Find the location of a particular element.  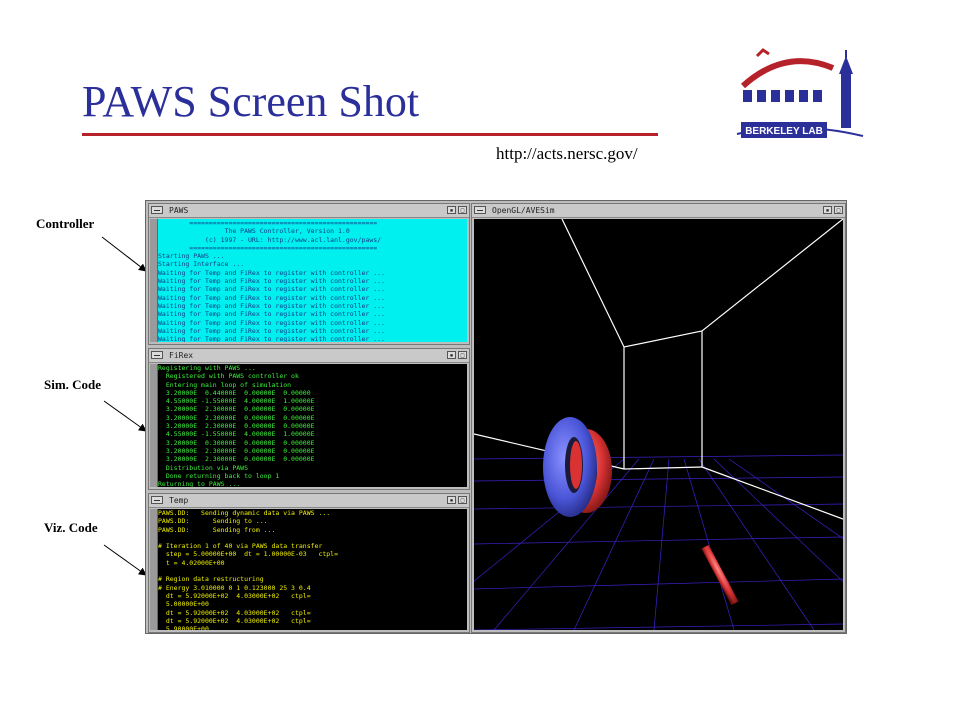

viewer-titlebar: OpenGL/AVESim ▪ □ is located at coordinates (658, 211).